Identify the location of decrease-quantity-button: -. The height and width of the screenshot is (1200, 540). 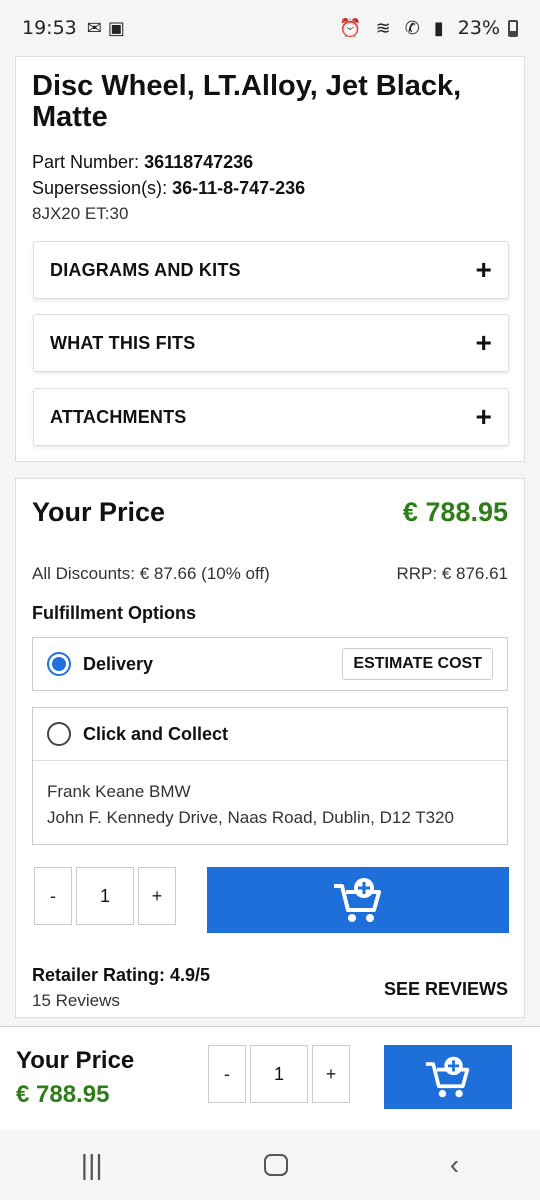
(53, 896).